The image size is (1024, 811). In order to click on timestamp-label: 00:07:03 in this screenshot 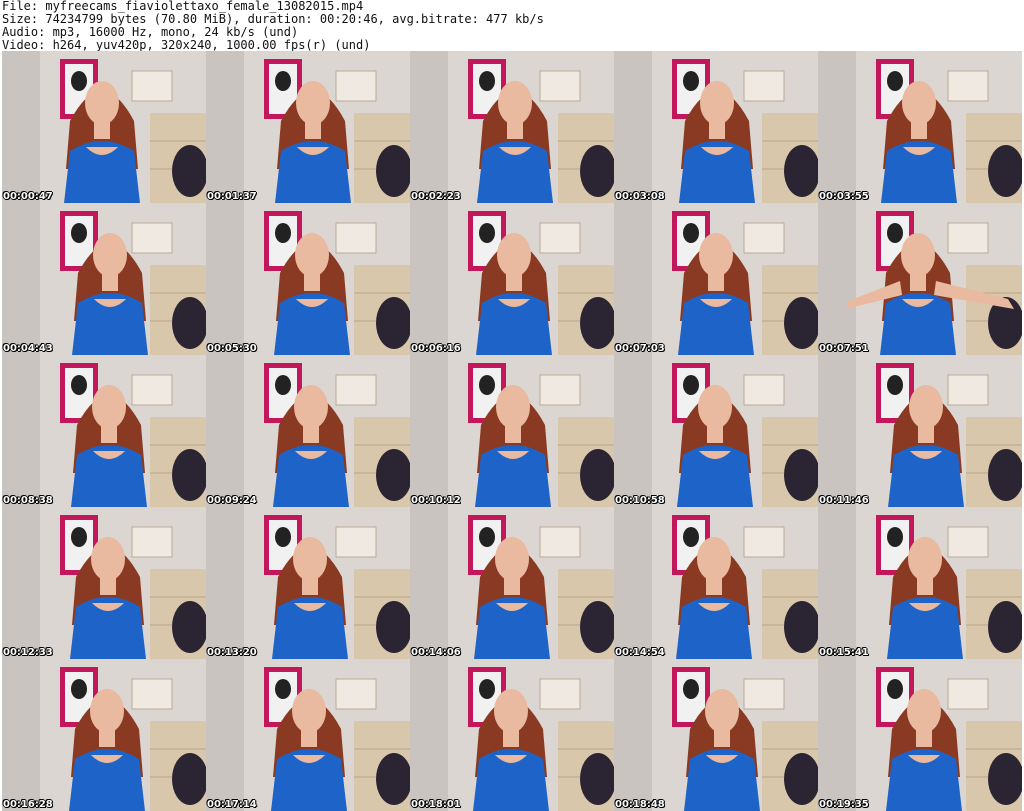, I will do `click(640, 348)`.